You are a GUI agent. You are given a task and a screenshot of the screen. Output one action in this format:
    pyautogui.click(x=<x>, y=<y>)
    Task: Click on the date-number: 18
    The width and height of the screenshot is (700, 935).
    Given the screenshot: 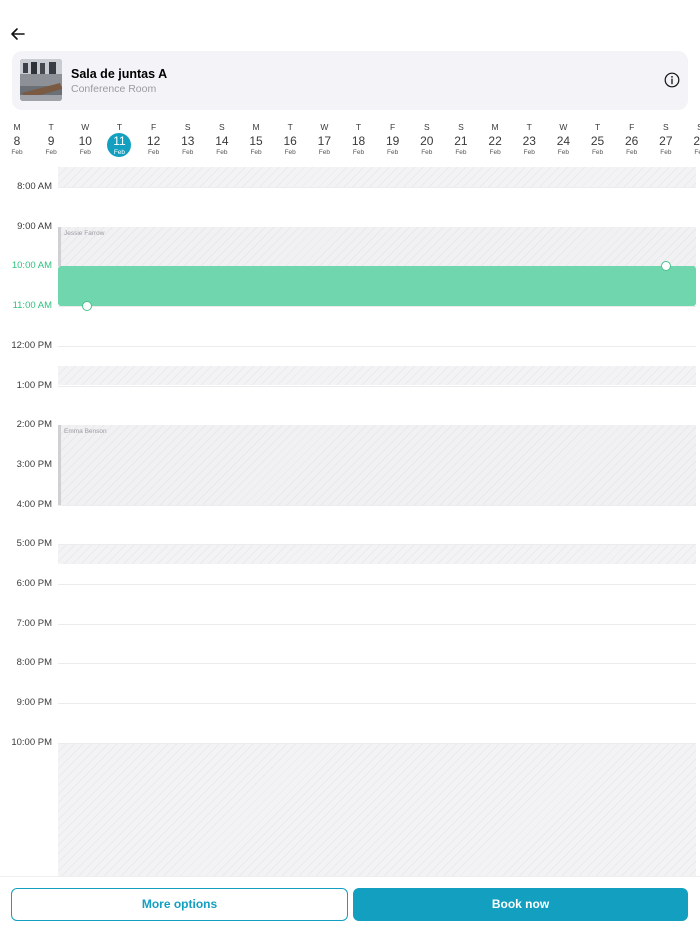 What is the action you would take?
    pyautogui.click(x=358, y=141)
    